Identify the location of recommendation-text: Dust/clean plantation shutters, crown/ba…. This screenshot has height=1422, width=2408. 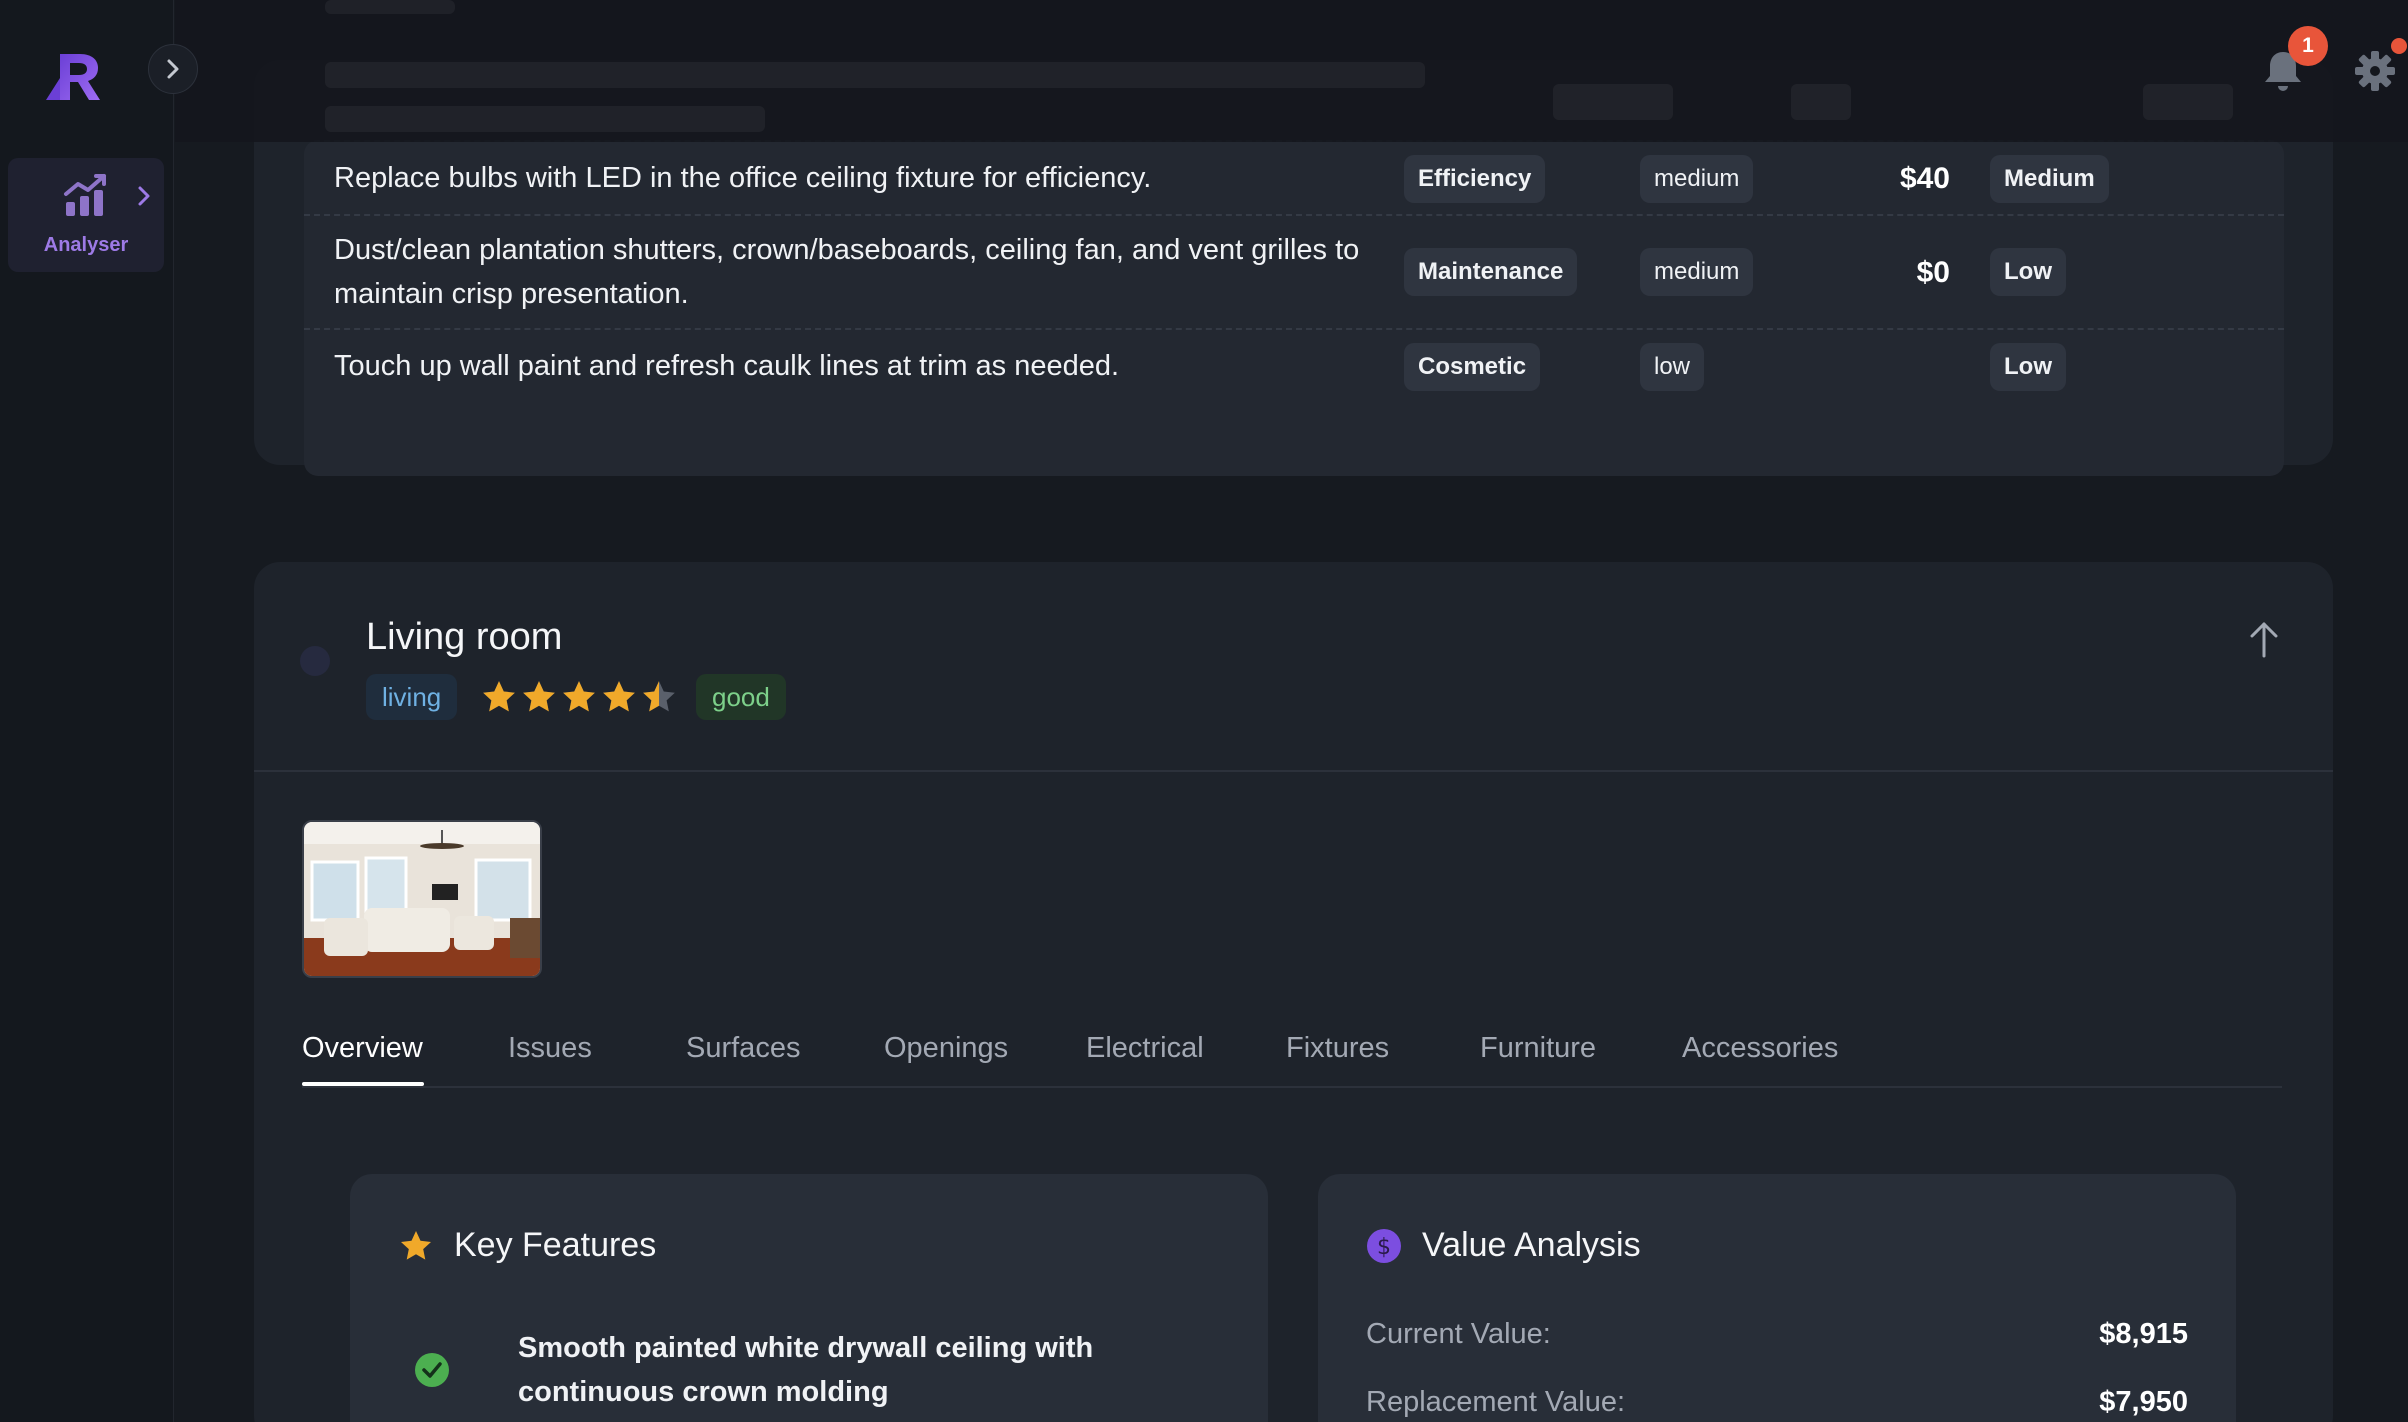
(847, 272).